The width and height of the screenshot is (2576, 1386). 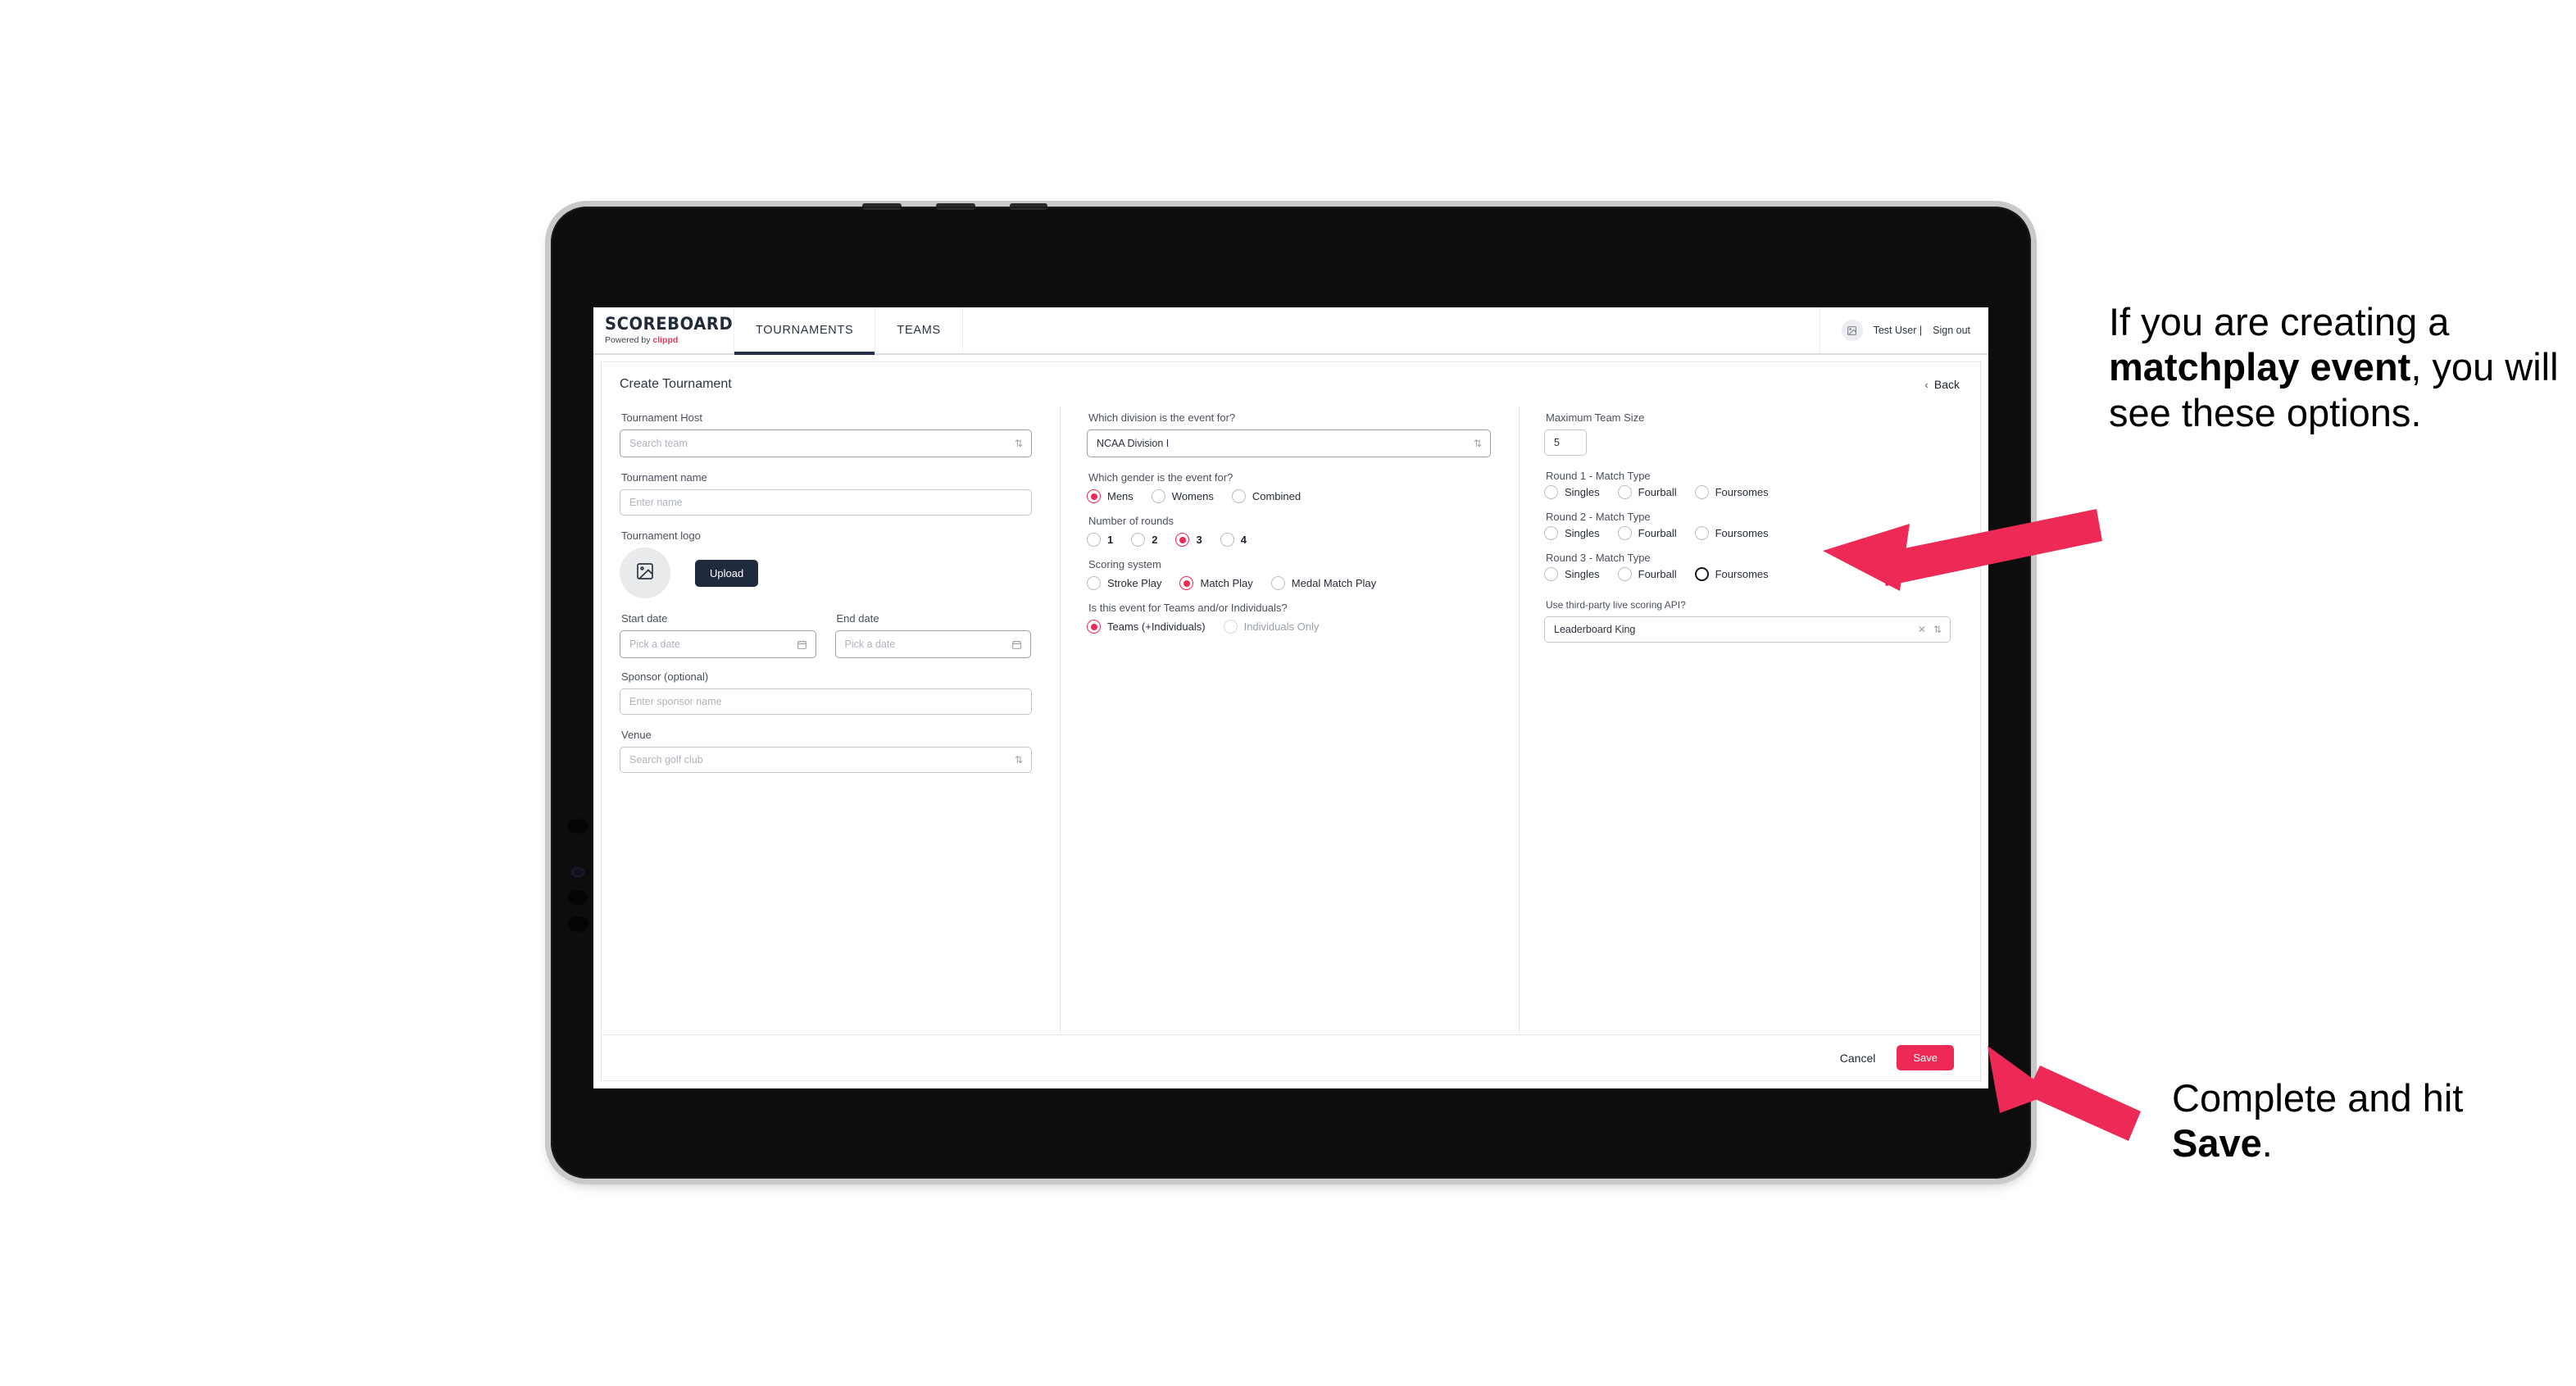 What do you see at coordinates (805, 331) in the screenshot?
I see `tab-tournaments: TOURNAMENTS` at bounding box center [805, 331].